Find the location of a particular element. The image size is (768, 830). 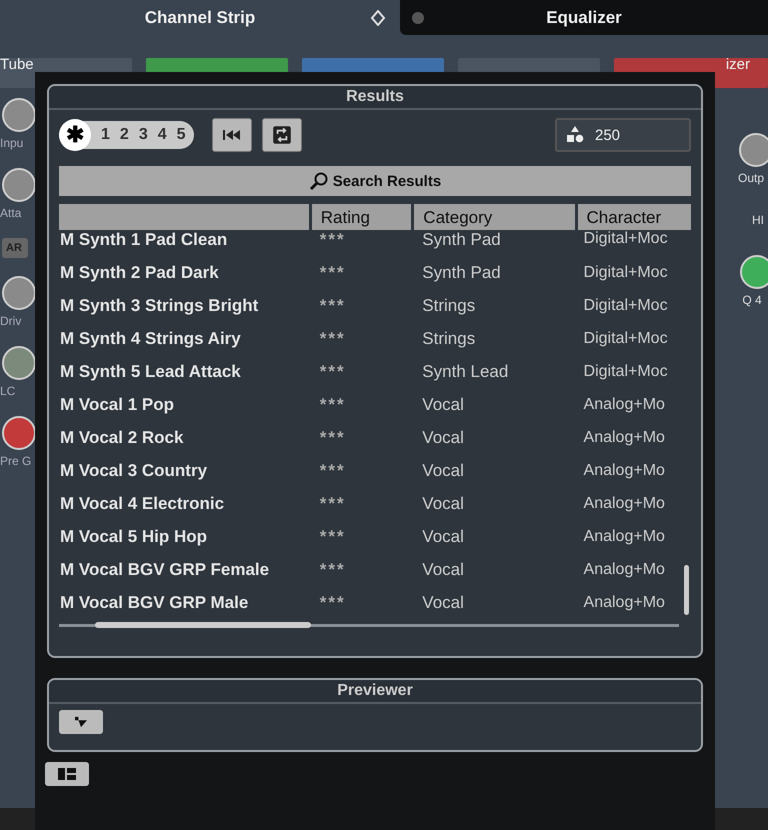

search-icon is located at coordinates (318, 181).